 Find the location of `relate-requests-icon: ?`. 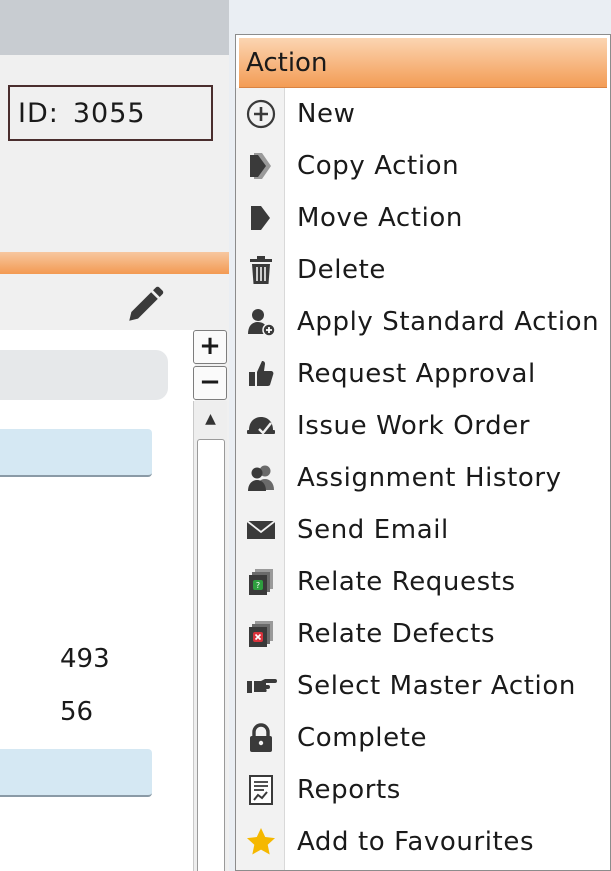

relate-requests-icon: ? is located at coordinates (260, 582).